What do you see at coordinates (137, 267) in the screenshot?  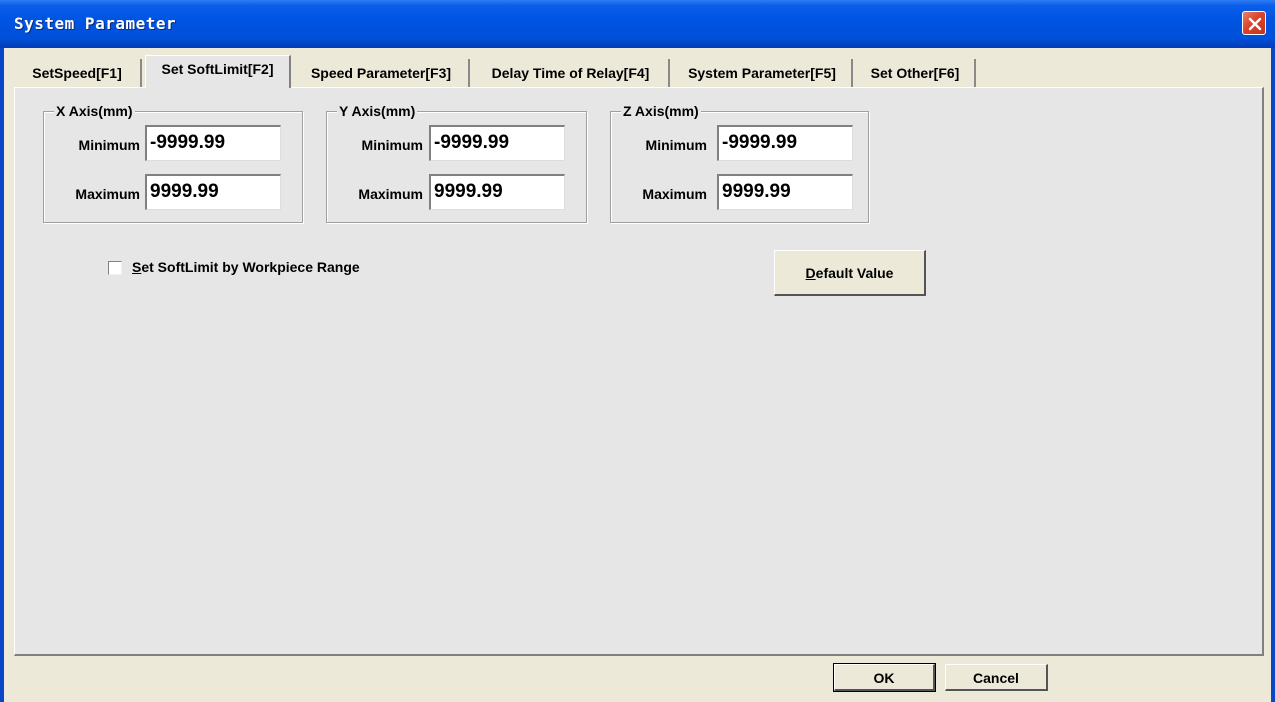 I see `accel-letter: S` at bounding box center [137, 267].